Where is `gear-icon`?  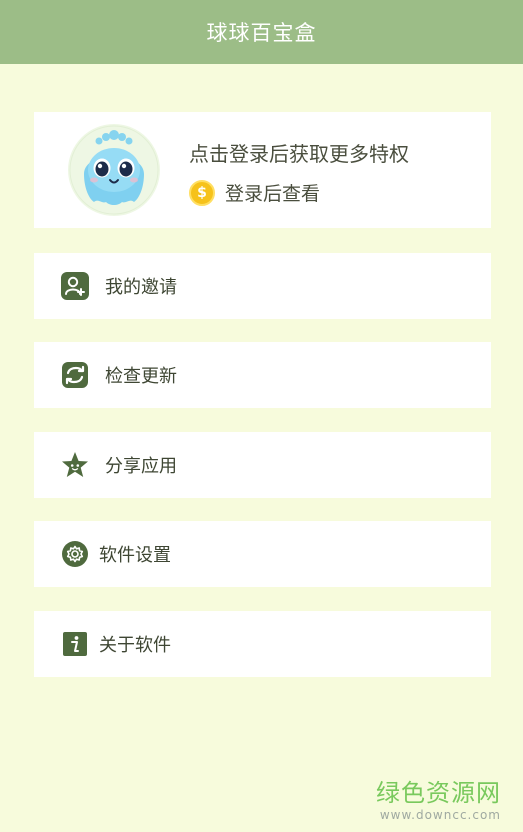 gear-icon is located at coordinates (75, 554).